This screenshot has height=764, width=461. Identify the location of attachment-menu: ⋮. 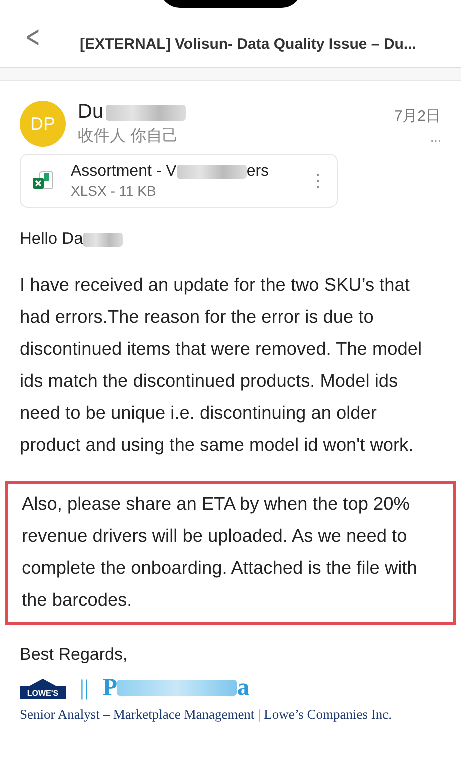
(318, 181).